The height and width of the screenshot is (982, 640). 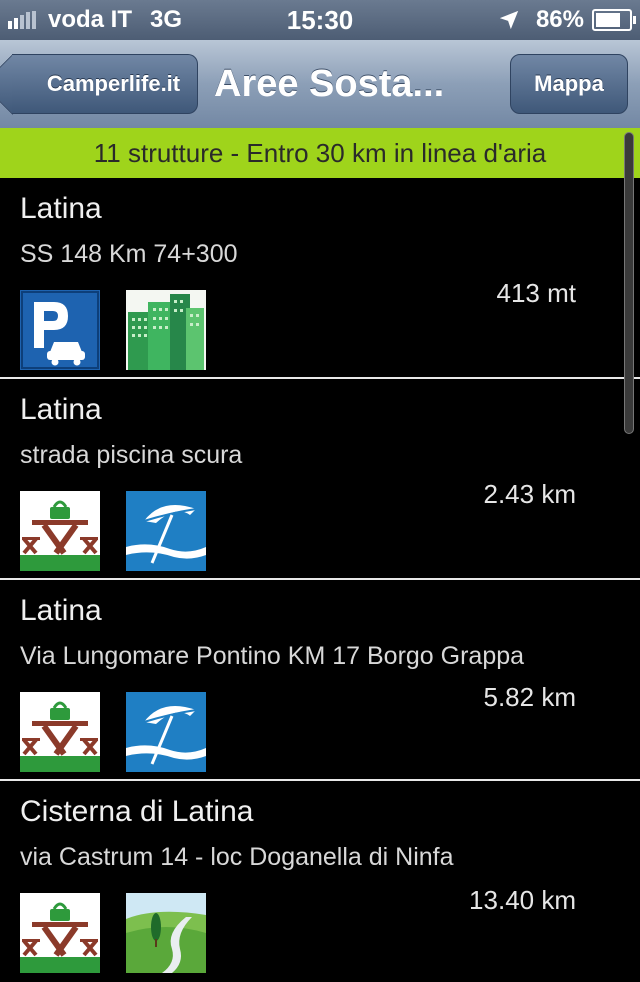 I want to click on place-distance: 413 mt, so click(x=536, y=293).